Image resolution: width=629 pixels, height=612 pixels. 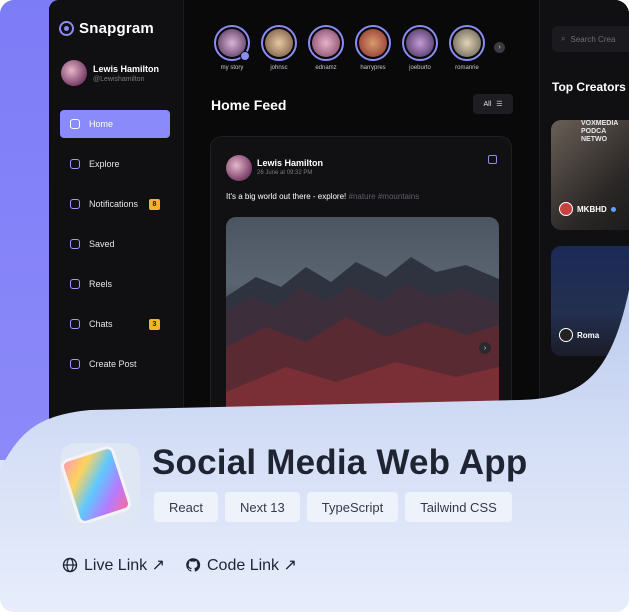 What do you see at coordinates (97, 483) in the screenshot?
I see `phone-icon` at bounding box center [97, 483].